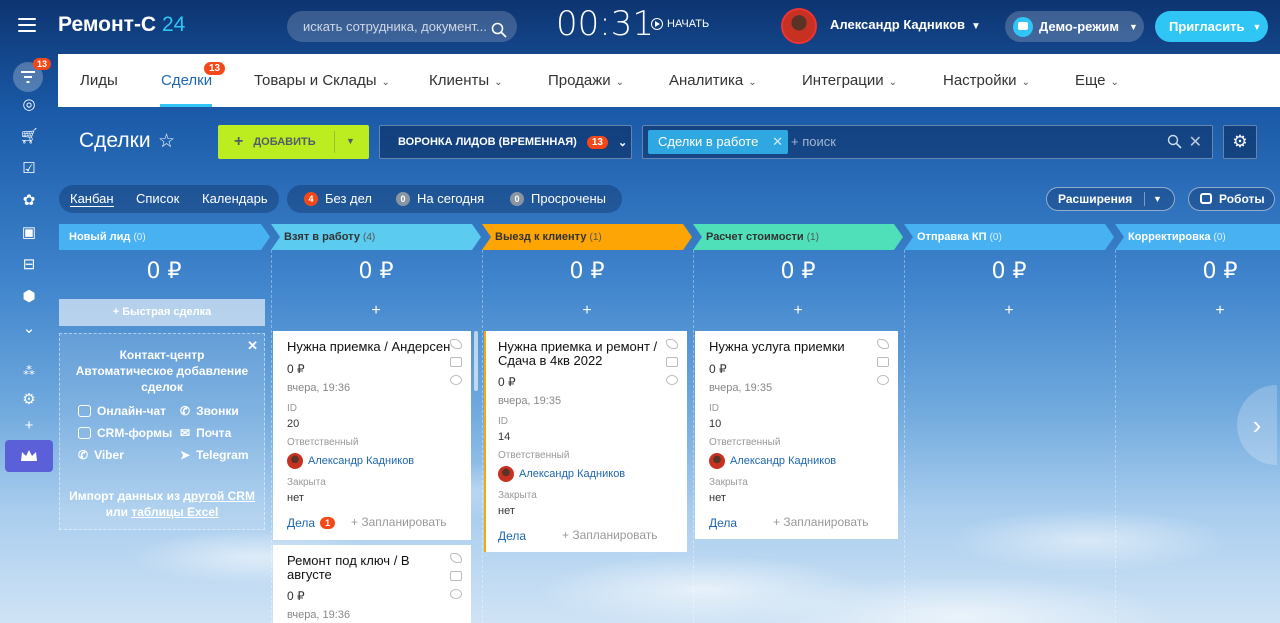  I want to click on view-calendar: Календарь, so click(235, 198).